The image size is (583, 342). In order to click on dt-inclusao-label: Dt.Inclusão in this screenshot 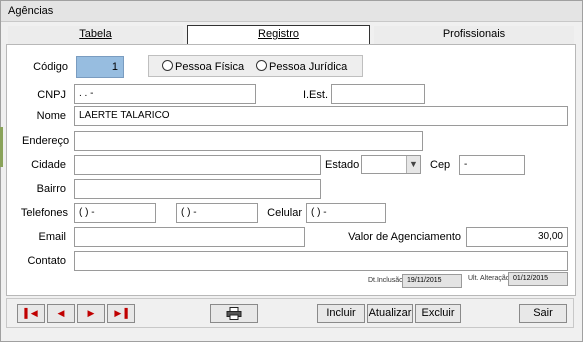, I will do `click(386, 280)`.